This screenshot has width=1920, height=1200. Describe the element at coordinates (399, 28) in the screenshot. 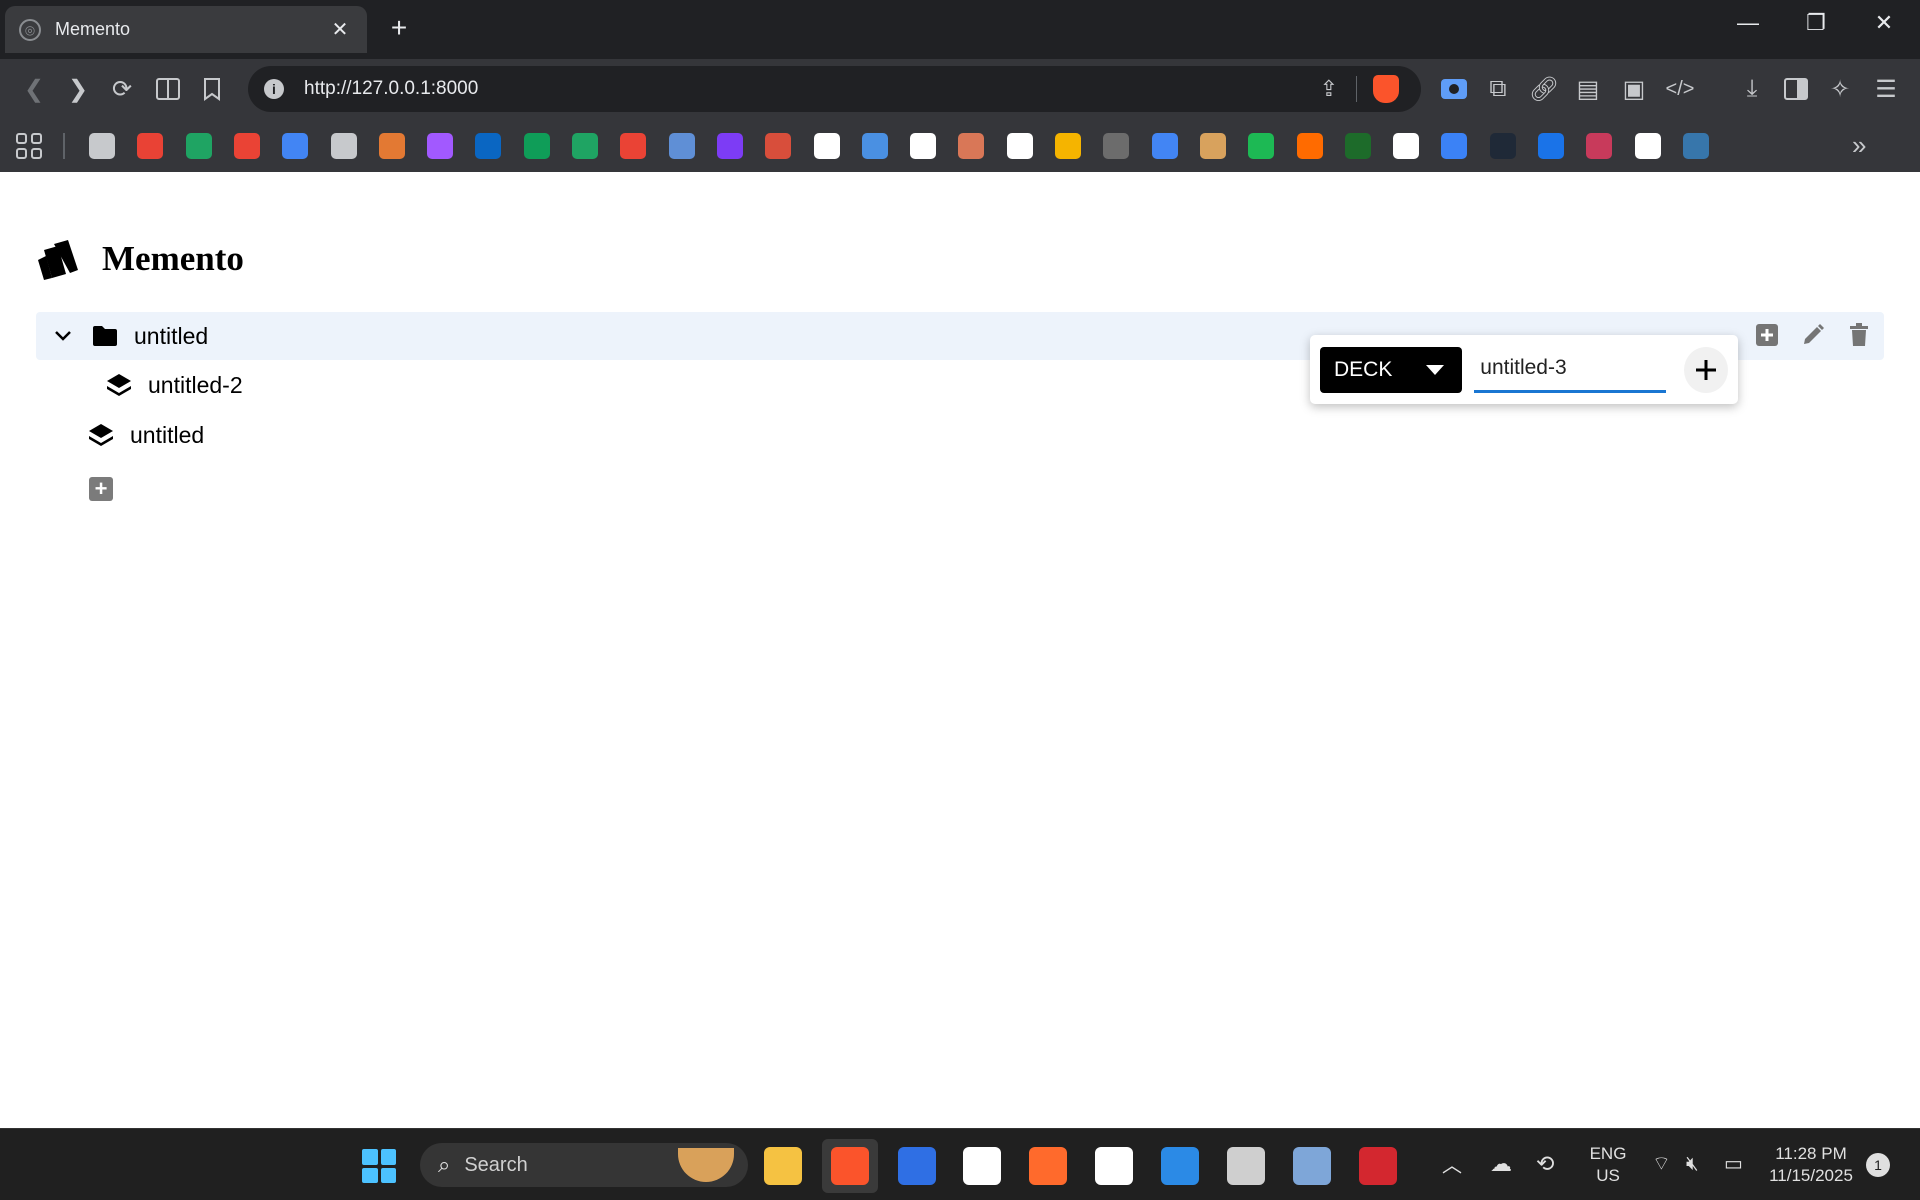

I see `new-tab-button: +` at that location.